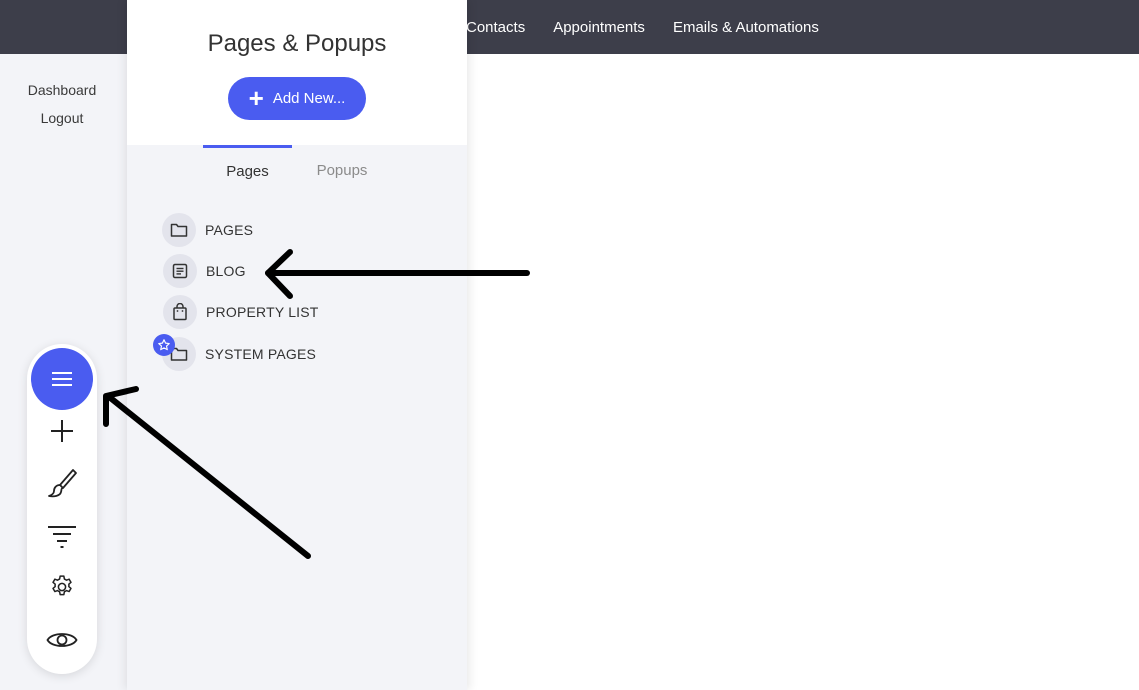 This screenshot has width=1139, height=690. What do you see at coordinates (62, 90) in the screenshot?
I see `sidebar-link-dashboard: Dashboard` at bounding box center [62, 90].